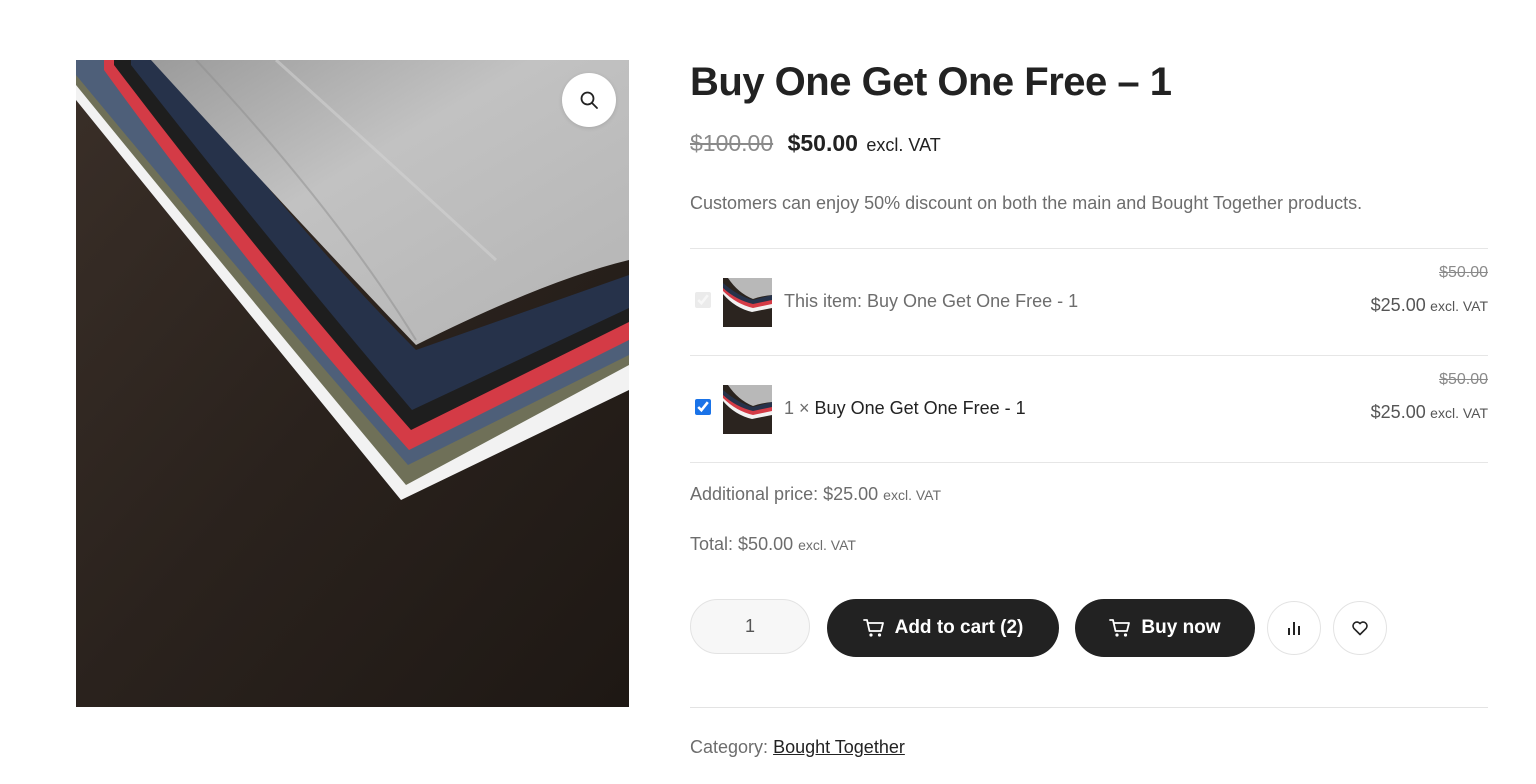  I want to click on add-to-cart-form: Add to cart (2) Buy now, so click(1089, 628).